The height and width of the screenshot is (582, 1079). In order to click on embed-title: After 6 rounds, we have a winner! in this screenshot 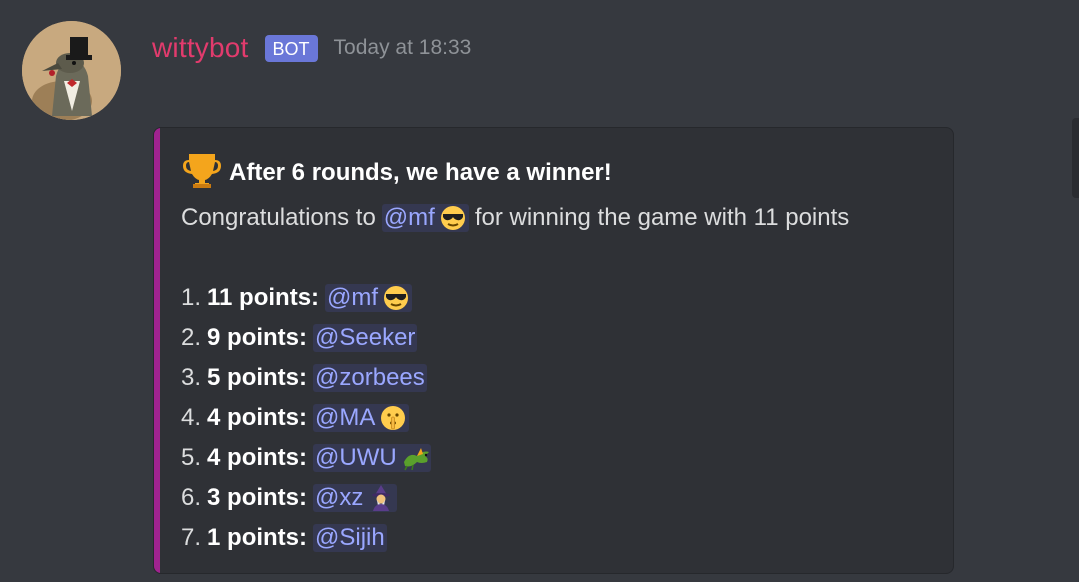, I will do `click(396, 172)`.